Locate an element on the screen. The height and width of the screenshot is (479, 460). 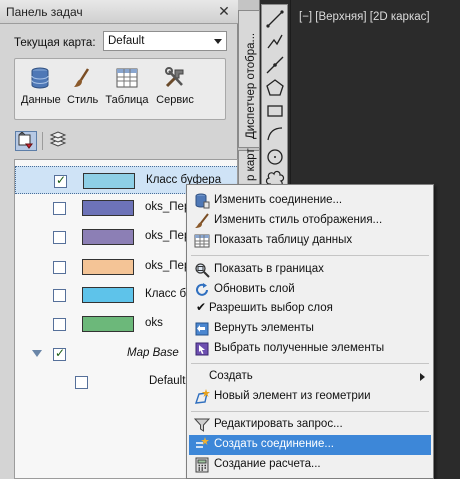
table-button: Таблица is located at coordinates (127, 86).